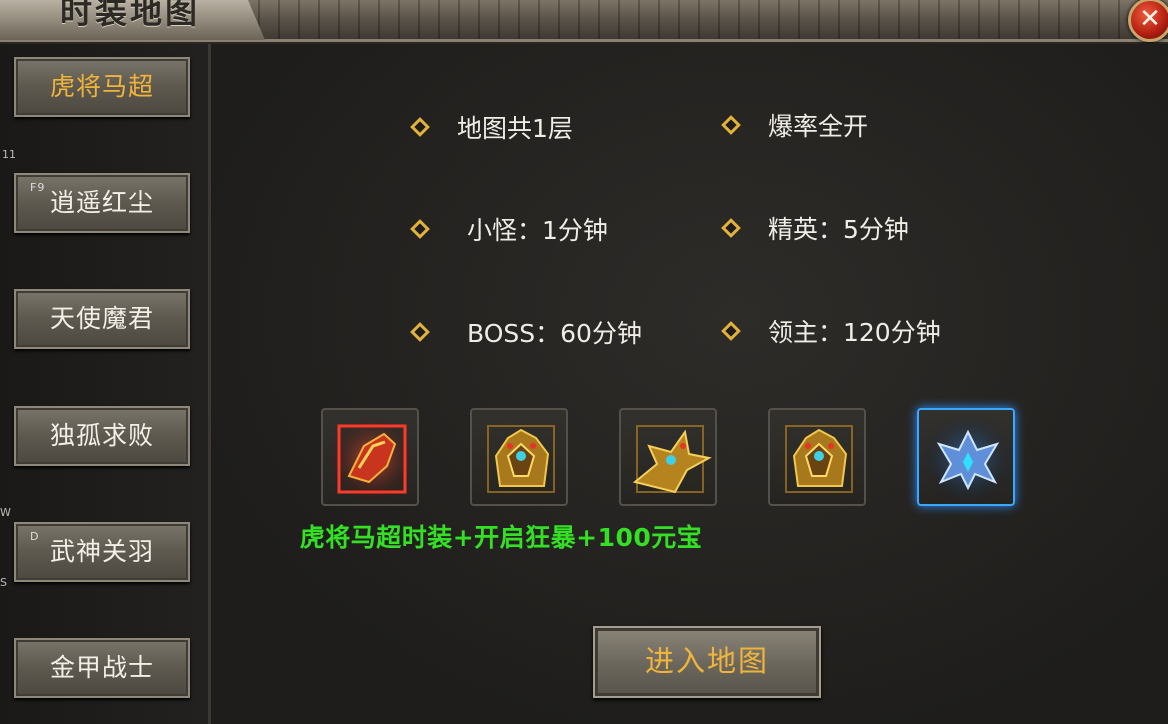 The height and width of the screenshot is (724, 1168). What do you see at coordinates (526, 332) in the screenshot?
I see `info-boss-respawn: BOSS：60分钟` at bounding box center [526, 332].